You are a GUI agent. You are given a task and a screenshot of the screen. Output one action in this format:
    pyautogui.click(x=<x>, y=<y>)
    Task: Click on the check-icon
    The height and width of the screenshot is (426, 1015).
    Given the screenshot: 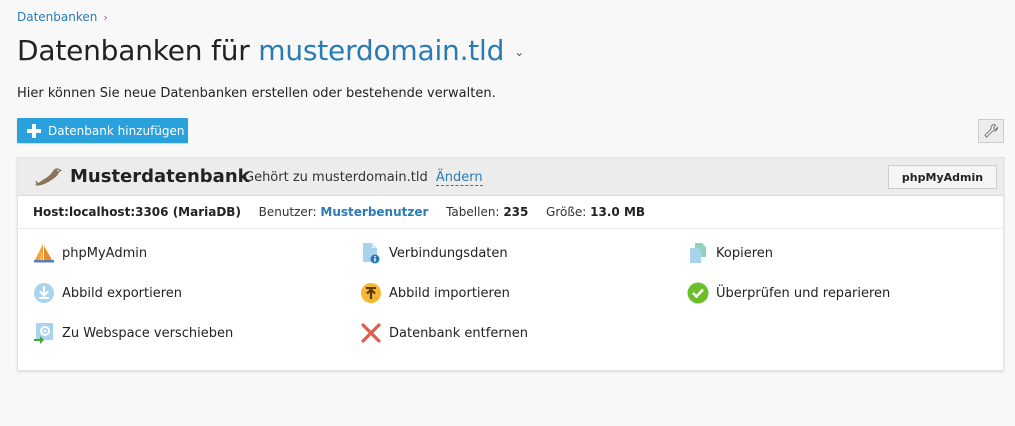 What is the action you would take?
    pyautogui.click(x=698, y=293)
    